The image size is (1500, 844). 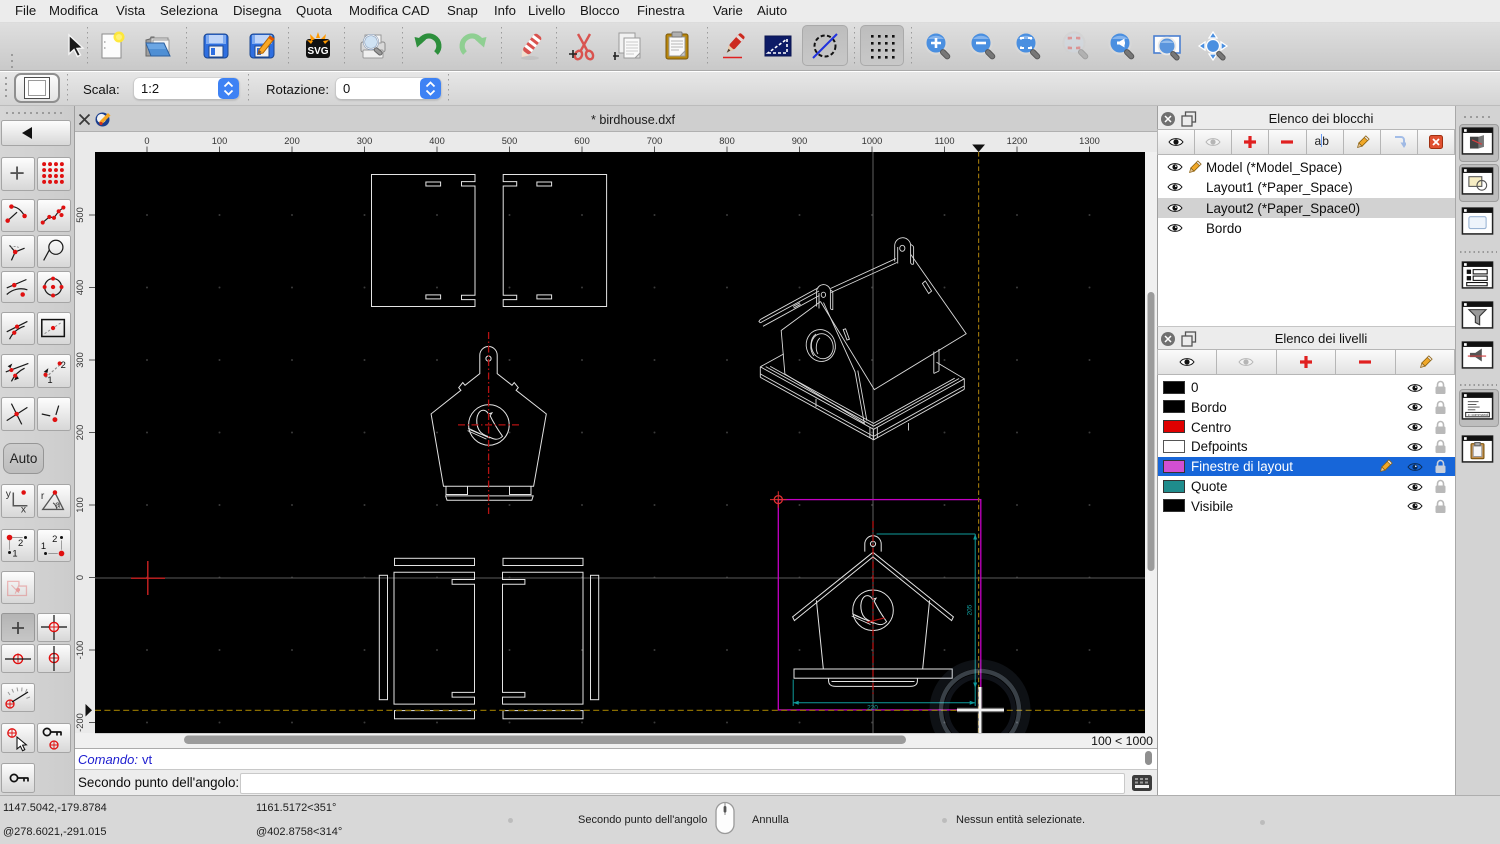 What do you see at coordinates (945, 141) in the screenshot?
I see `svg-text: 1100` at bounding box center [945, 141].